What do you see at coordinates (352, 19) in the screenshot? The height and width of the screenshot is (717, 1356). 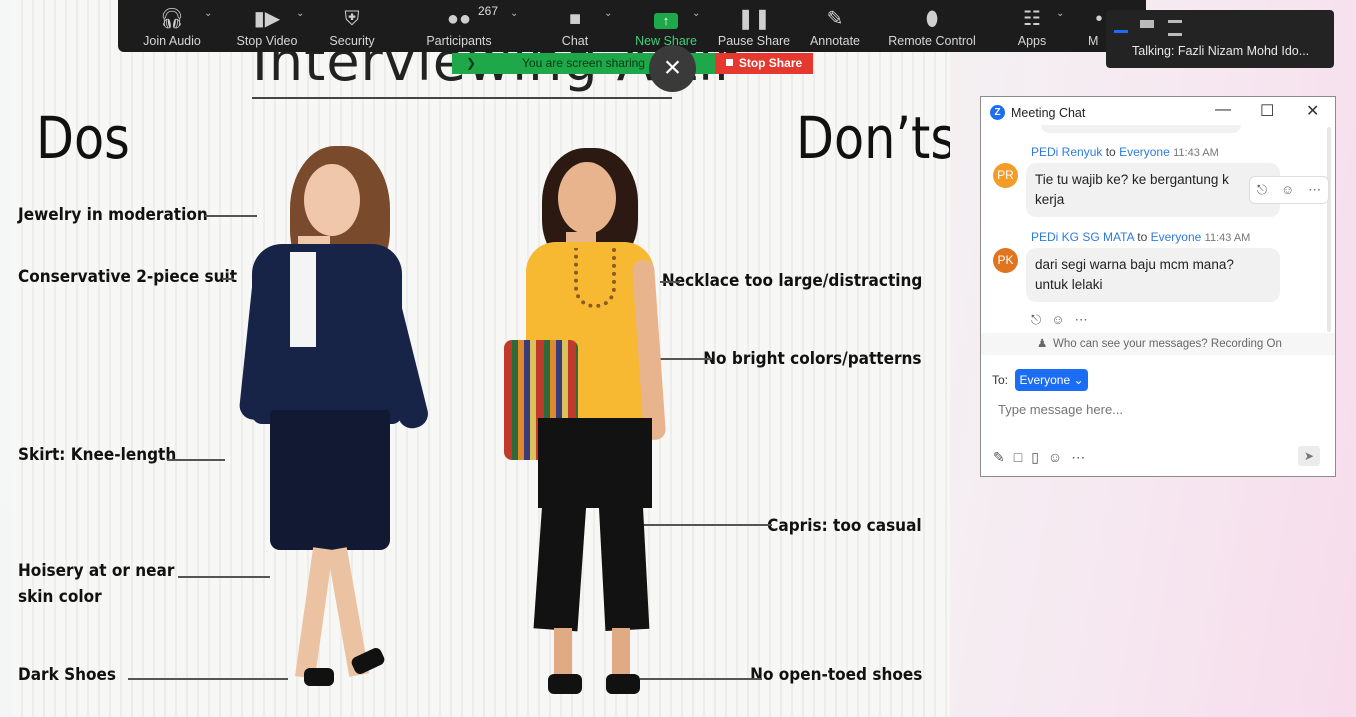 I see `shield-icon: ⛨` at bounding box center [352, 19].